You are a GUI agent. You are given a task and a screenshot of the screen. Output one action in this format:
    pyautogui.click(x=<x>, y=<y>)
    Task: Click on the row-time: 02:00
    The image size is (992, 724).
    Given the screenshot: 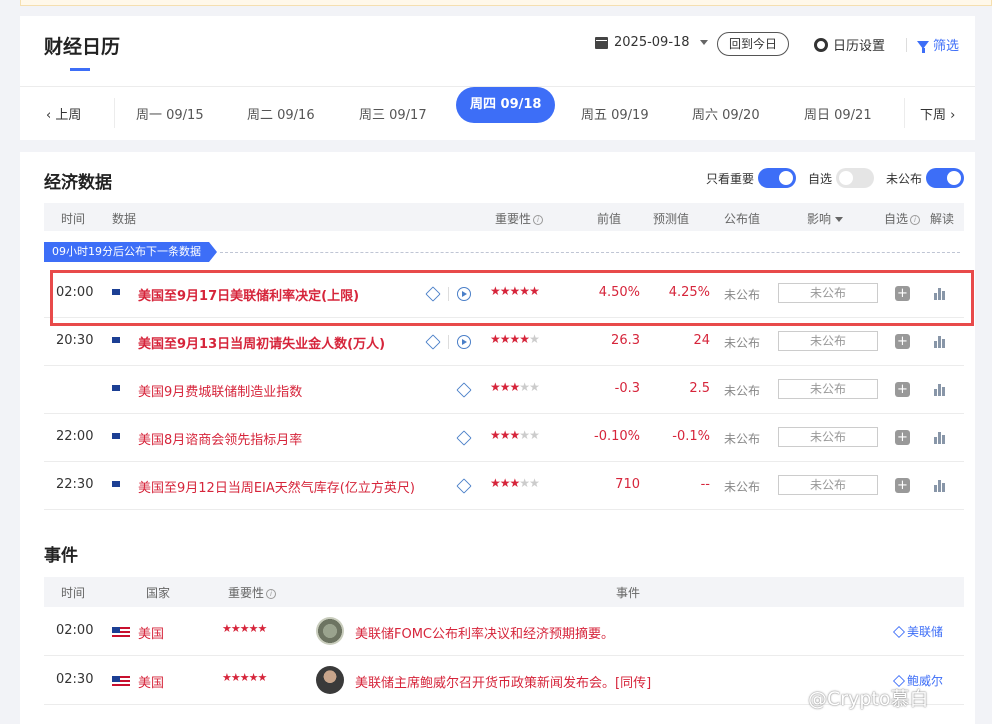 What is the action you would take?
    pyautogui.click(x=75, y=292)
    